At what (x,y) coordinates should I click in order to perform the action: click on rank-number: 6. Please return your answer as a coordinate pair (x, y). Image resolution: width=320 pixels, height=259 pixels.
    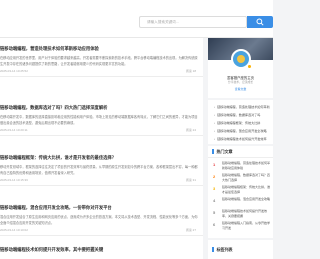
    Looking at the image, I should click on (214, 224).